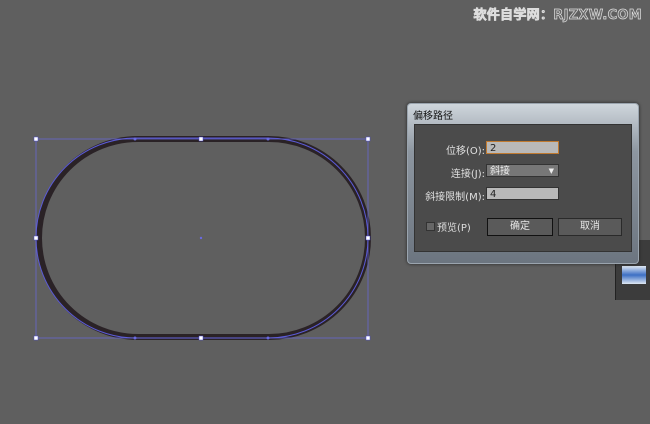  What do you see at coordinates (454, 228) in the screenshot?
I see `preview-label: 预览(P)` at bounding box center [454, 228].